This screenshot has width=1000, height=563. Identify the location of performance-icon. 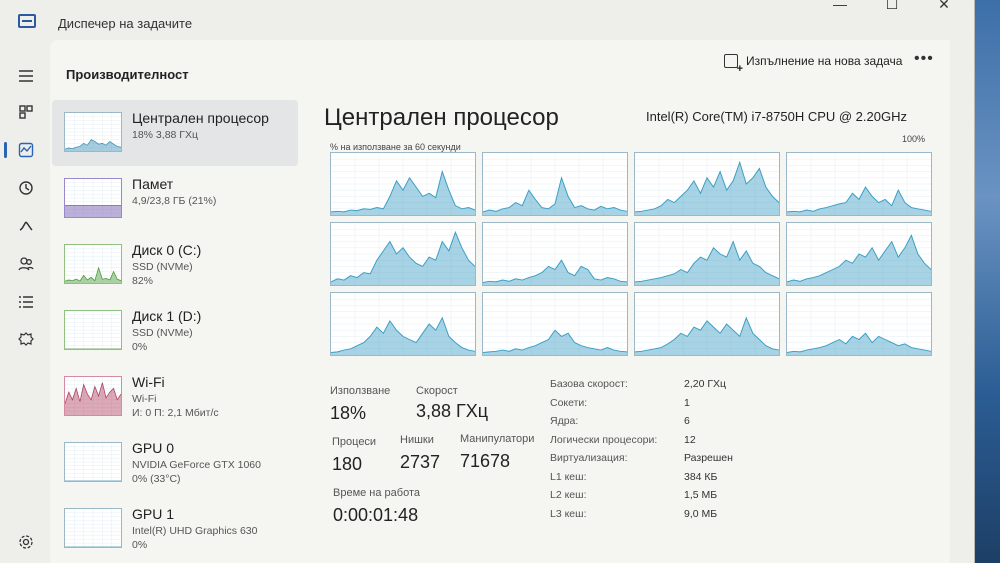
(22, 150).